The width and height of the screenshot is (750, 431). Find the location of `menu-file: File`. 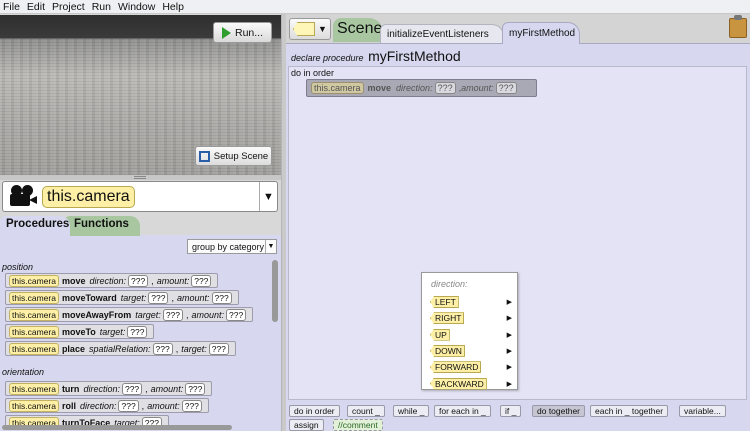

menu-file: File is located at coordinates (11, 7).